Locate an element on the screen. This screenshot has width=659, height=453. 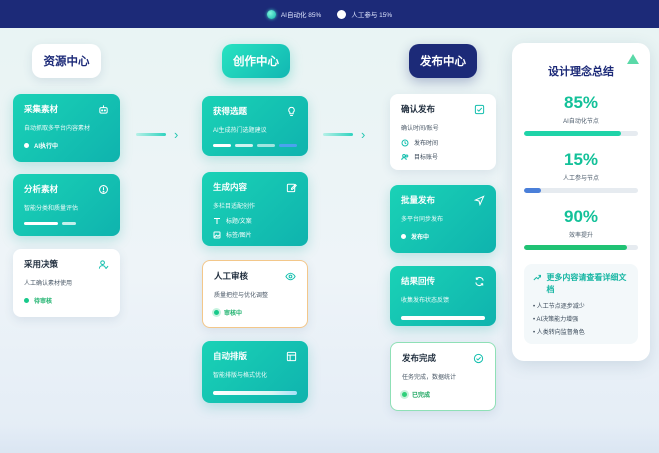
card-title: 自动排版 is located at coordinates (230, 356).